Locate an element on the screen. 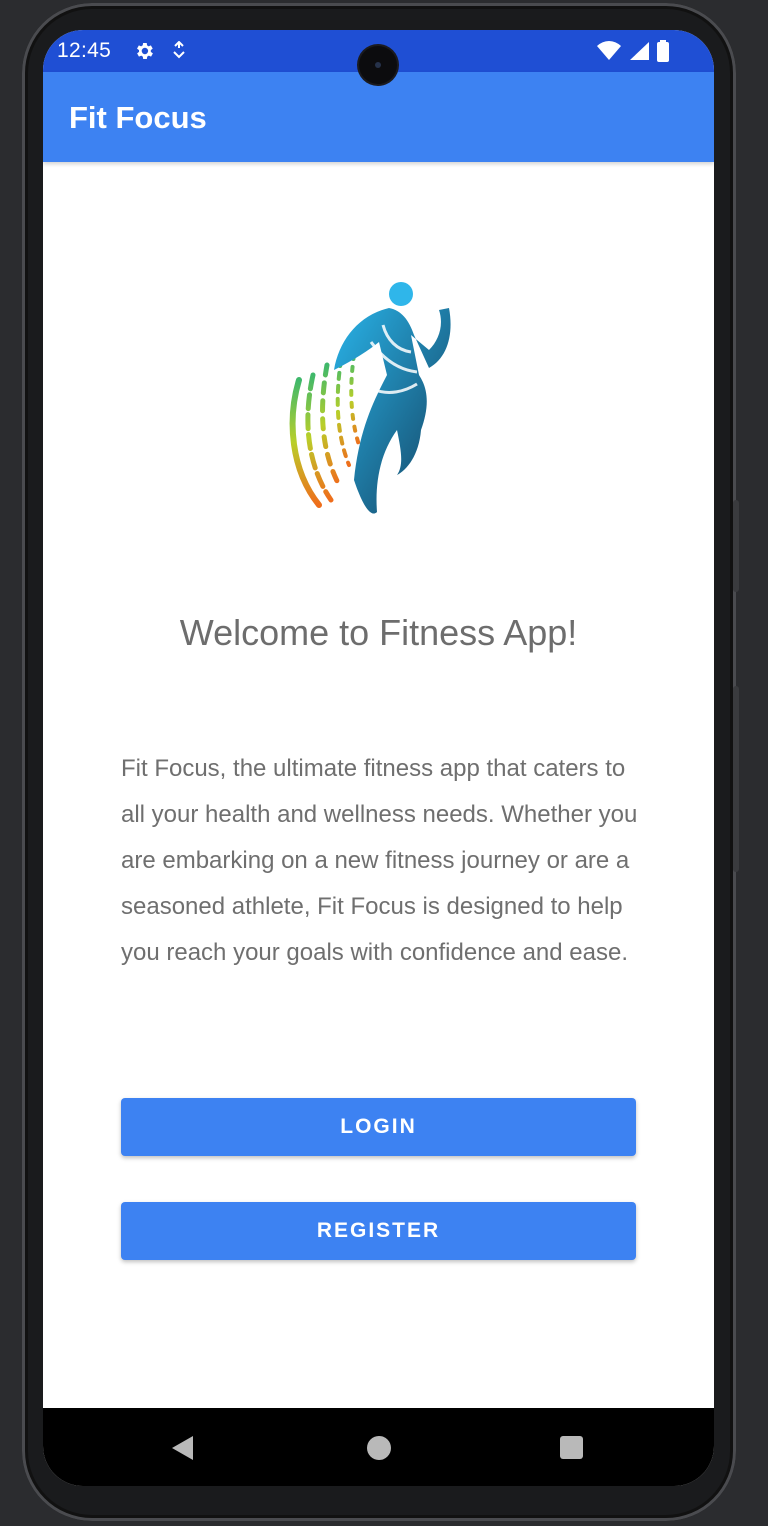 The height and width of the screenshot is (1526, 768). system-nav-bar is located at coordinates (378, 1447).